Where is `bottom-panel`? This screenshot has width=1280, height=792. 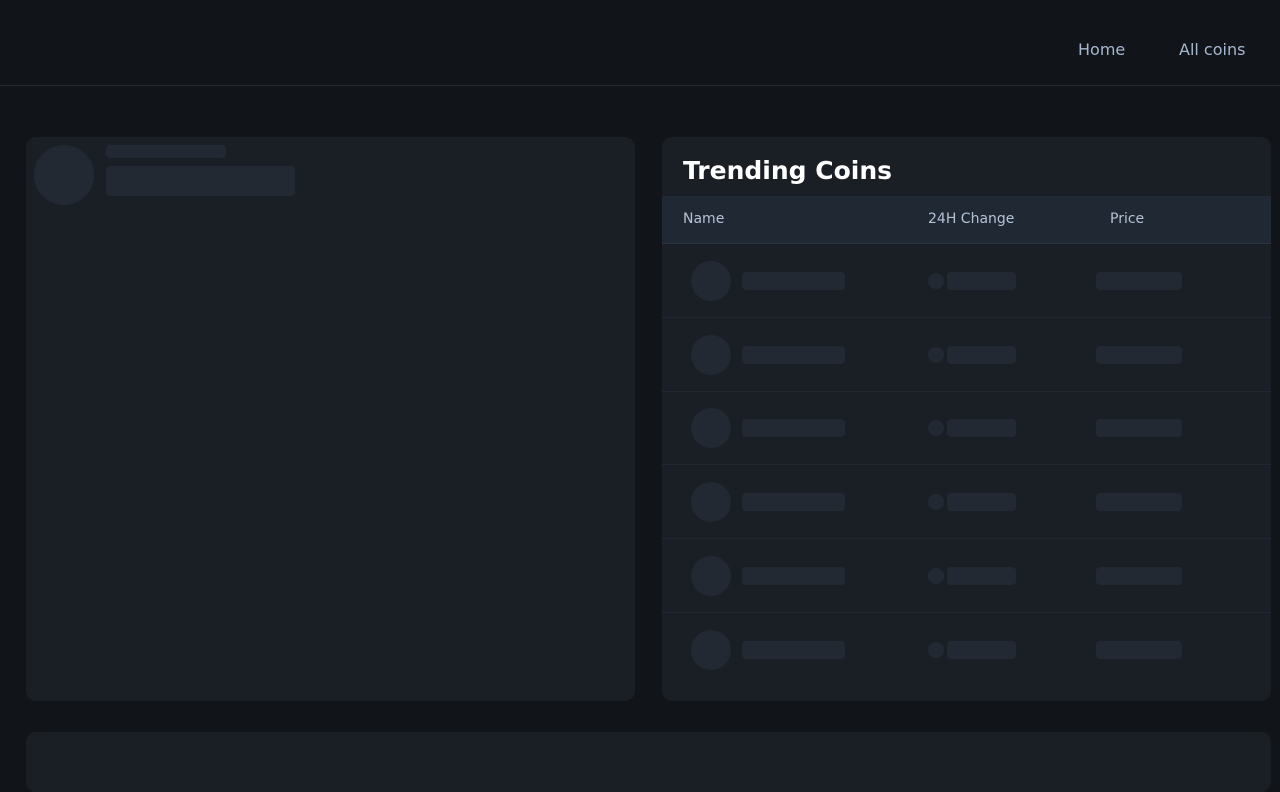
bottom-panel is located at coordinates (648, 762).